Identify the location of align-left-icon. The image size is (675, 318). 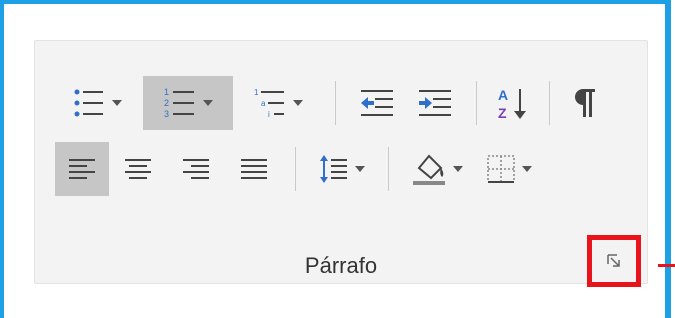
(82, 169).